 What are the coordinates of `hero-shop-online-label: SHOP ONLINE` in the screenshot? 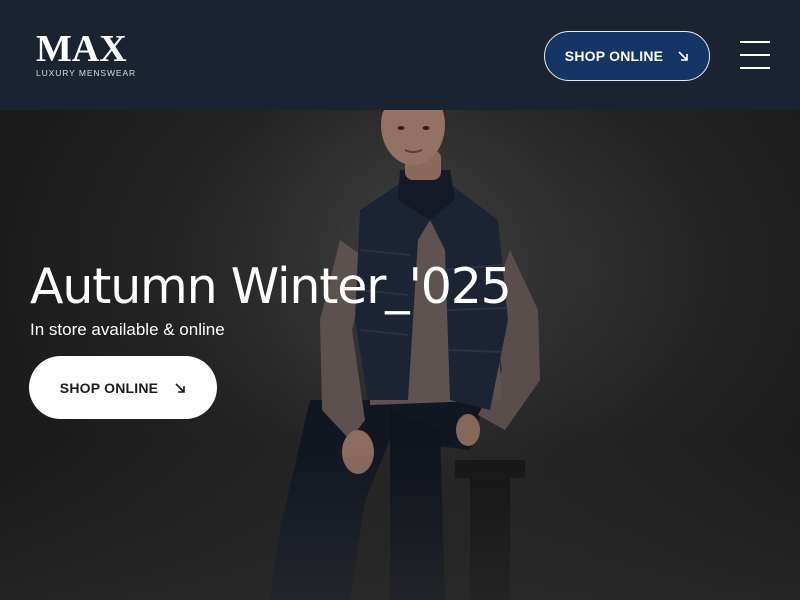 It's located at (109, 387).